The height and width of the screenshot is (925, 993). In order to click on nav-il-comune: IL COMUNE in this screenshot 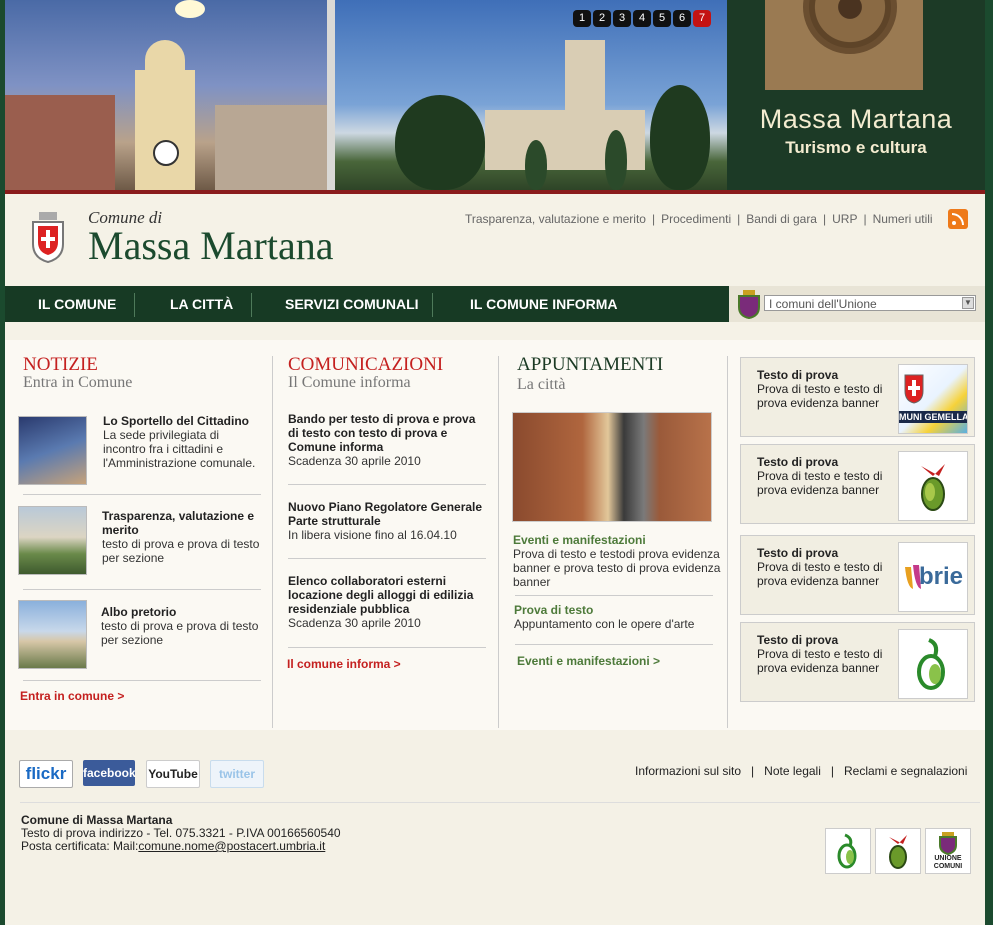, I will do `click(77, 304)`.